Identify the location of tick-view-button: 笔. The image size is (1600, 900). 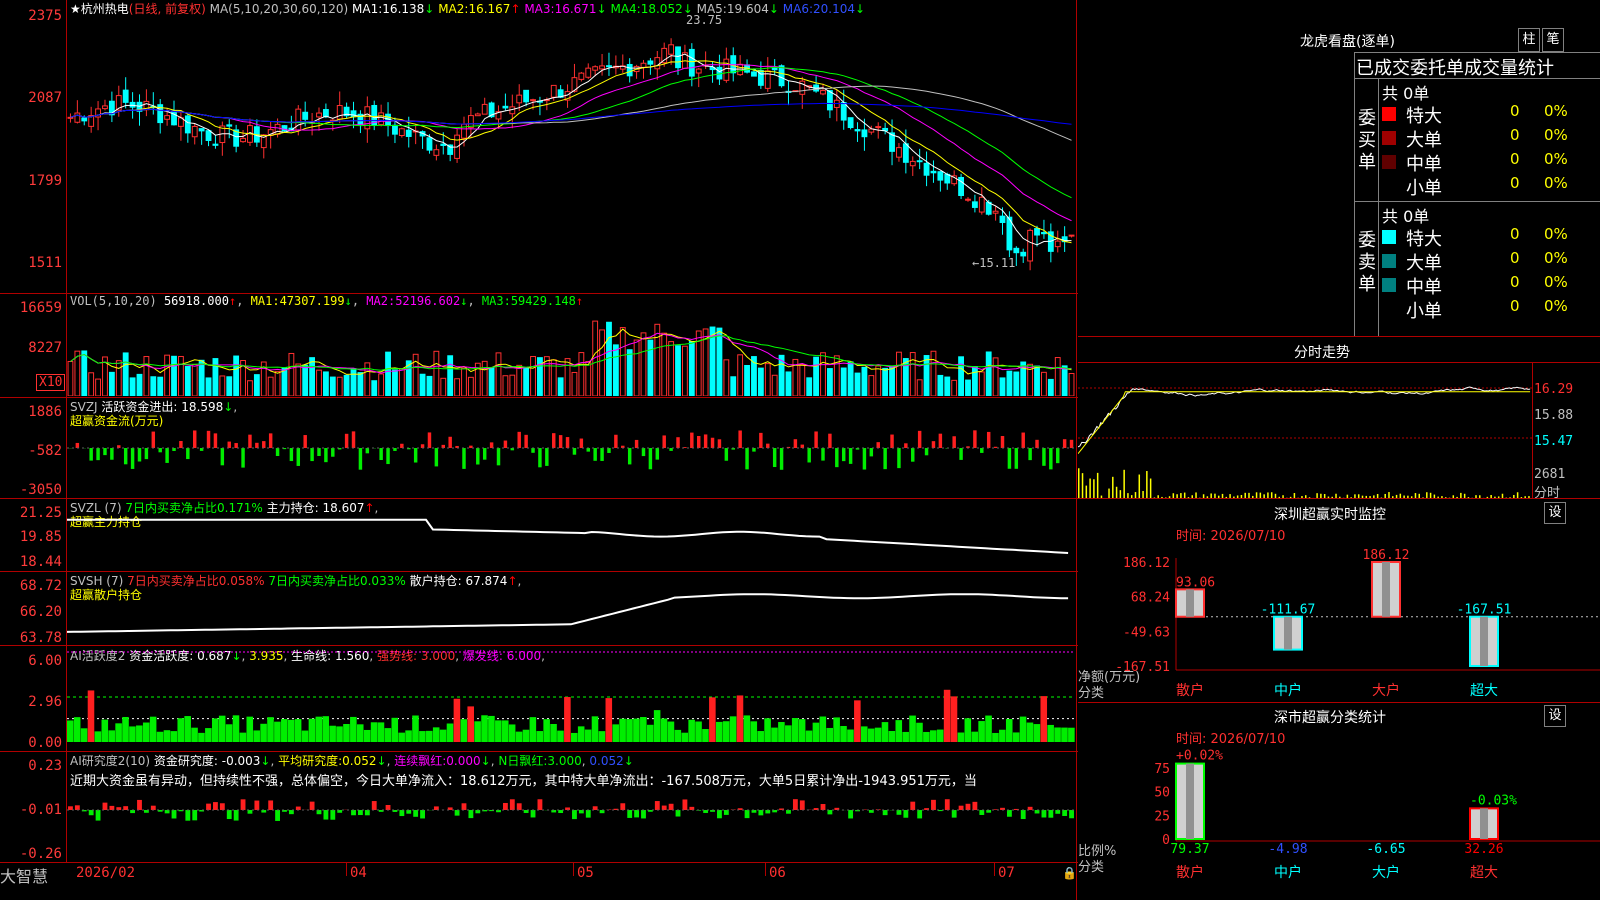
(1553, 40).